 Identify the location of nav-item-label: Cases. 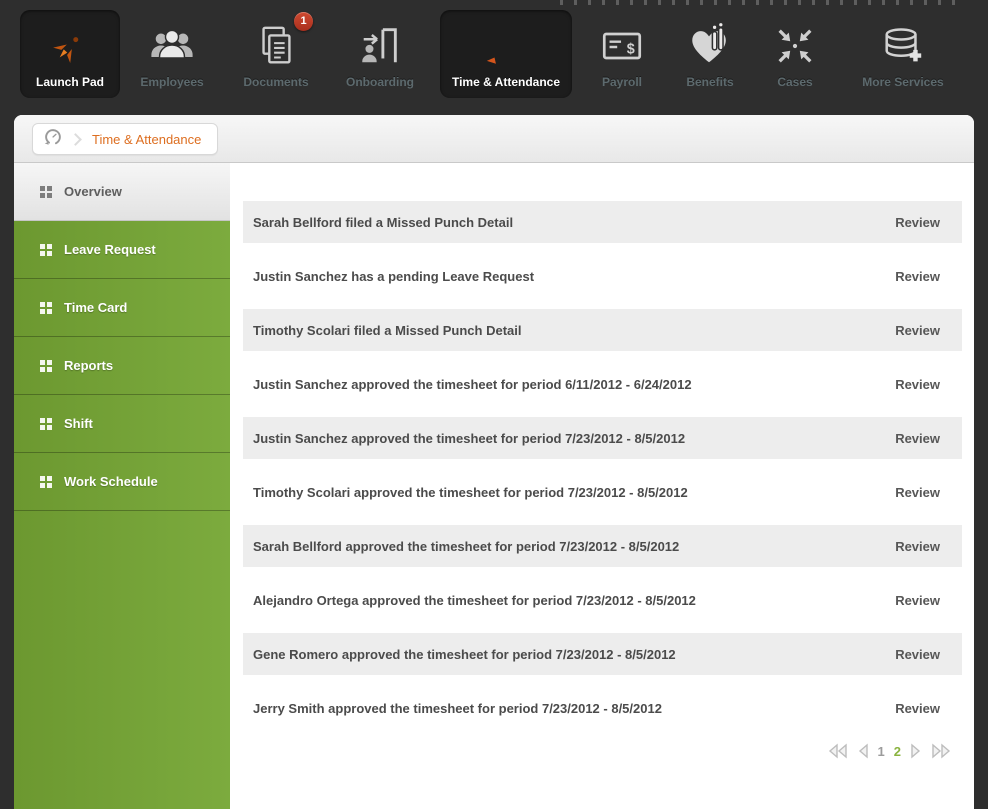
(795, 82).